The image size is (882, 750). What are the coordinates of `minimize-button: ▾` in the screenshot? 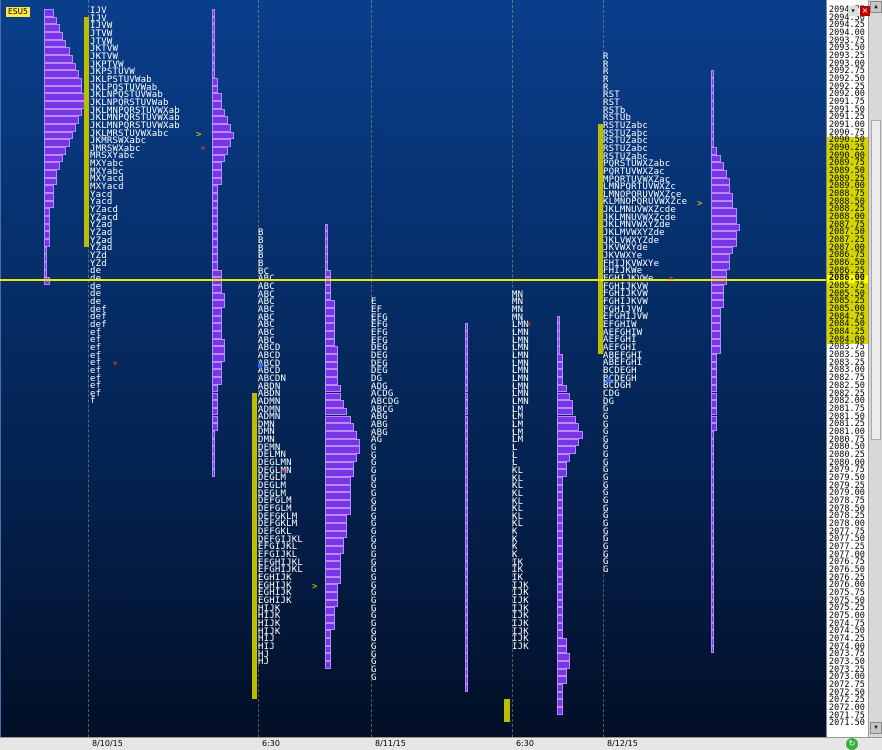 It's located at (853, 11).